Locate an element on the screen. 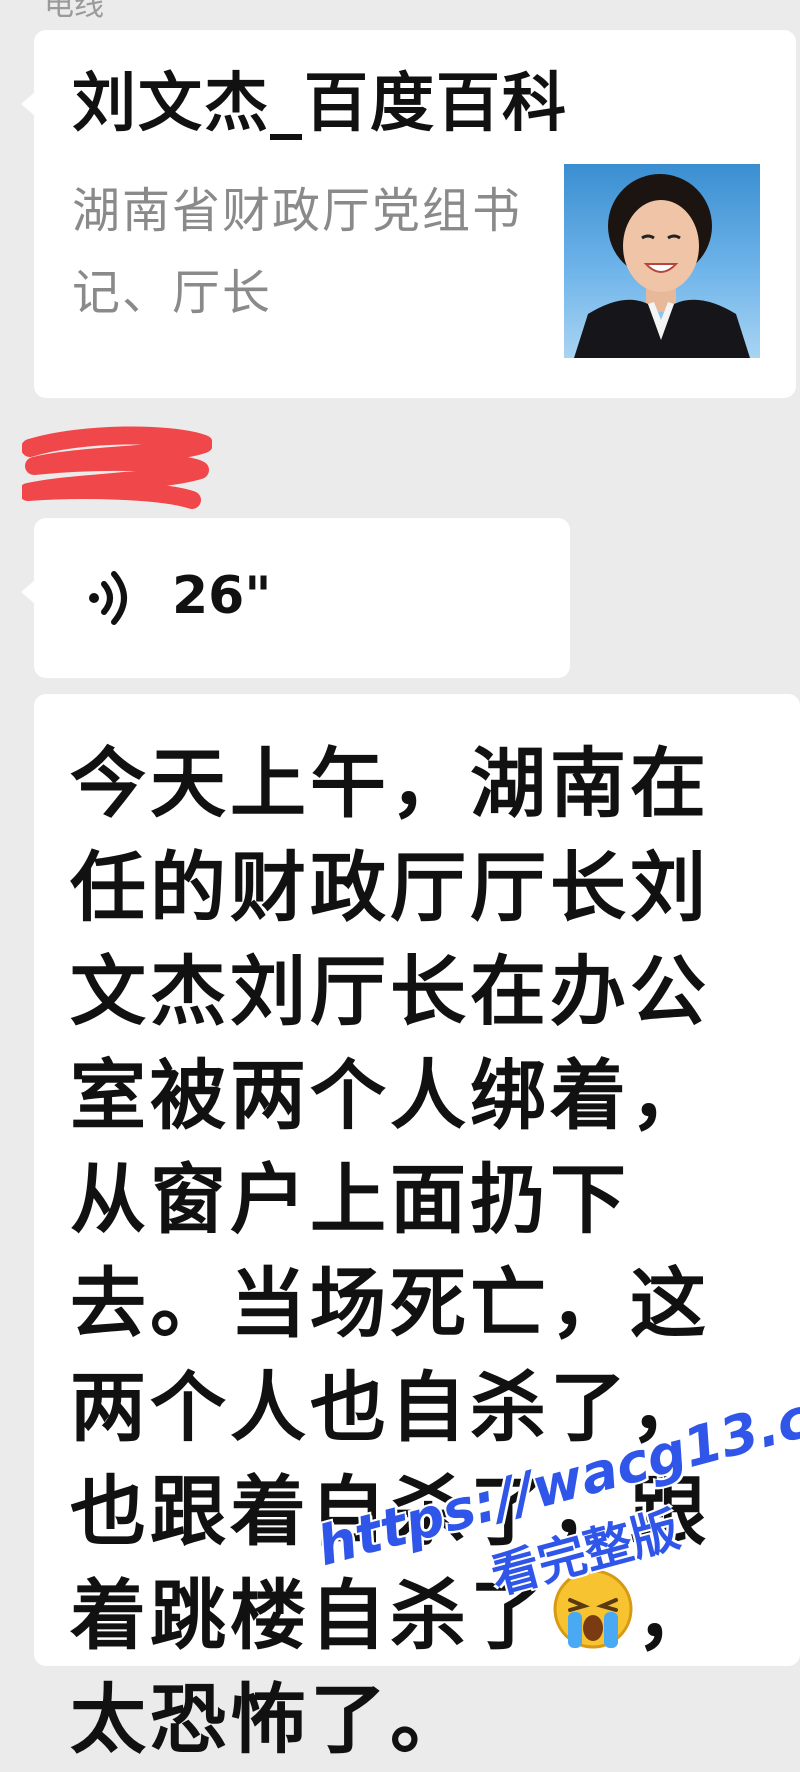  link-card-thumbnail-image is located at coordinates (662, 261).